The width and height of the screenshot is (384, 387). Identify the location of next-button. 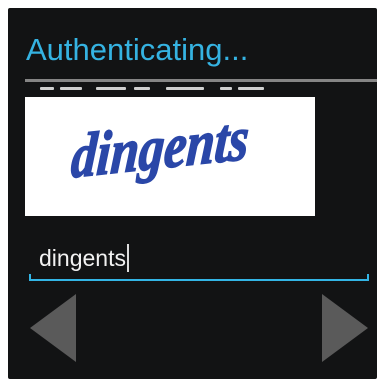
(345, 328).